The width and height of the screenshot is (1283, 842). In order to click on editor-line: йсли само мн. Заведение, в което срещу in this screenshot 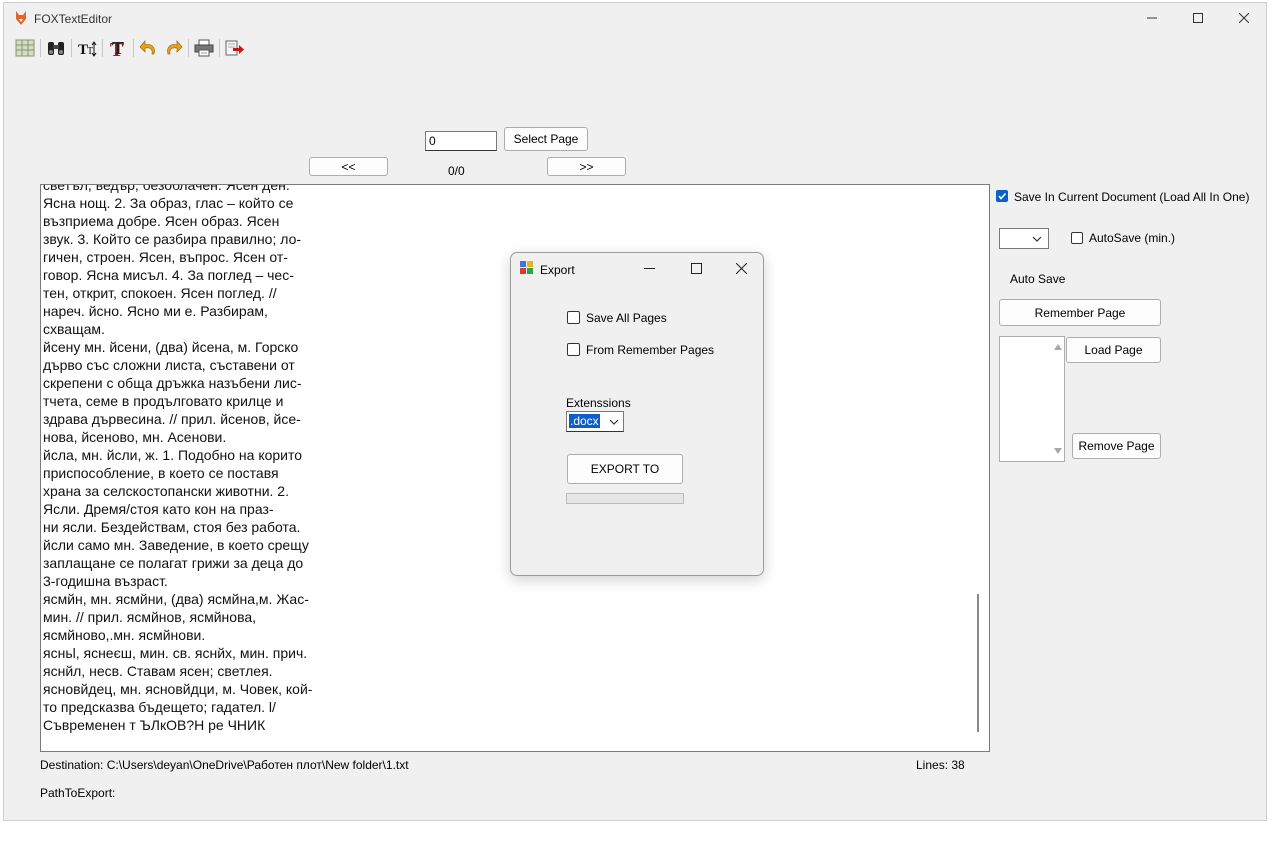, I will do `click(176, 545)`.